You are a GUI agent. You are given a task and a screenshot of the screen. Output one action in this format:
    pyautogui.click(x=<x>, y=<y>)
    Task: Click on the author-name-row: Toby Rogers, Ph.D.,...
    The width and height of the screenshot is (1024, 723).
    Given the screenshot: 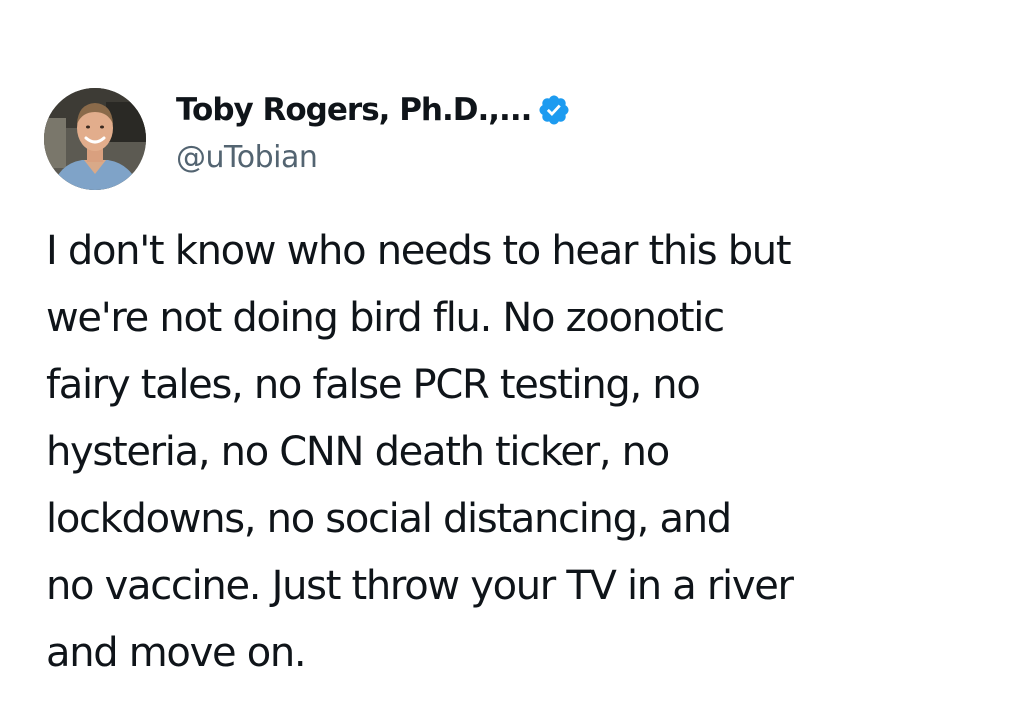 What is the action you would take?
    pyautogui.click(x=373, y=110)
    